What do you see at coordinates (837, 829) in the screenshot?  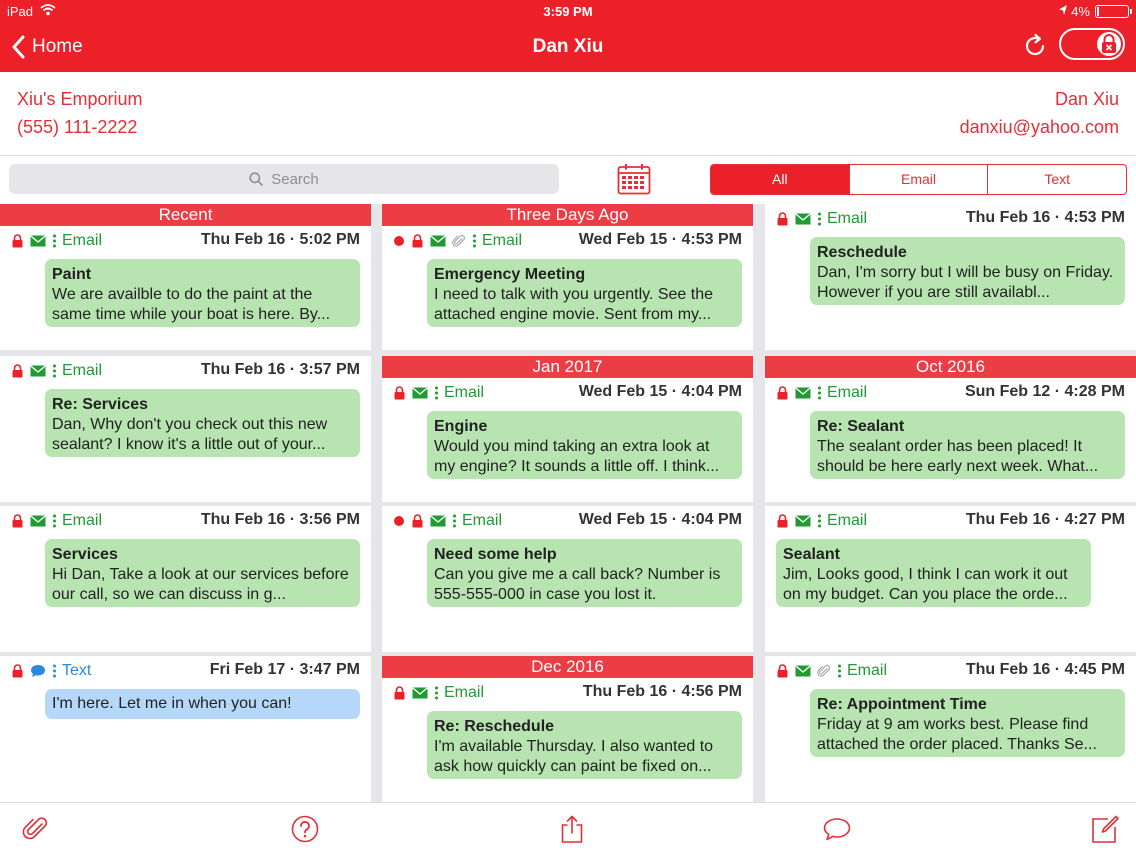 I see `chat-bubble-icon` at bounding box center [837, 829].